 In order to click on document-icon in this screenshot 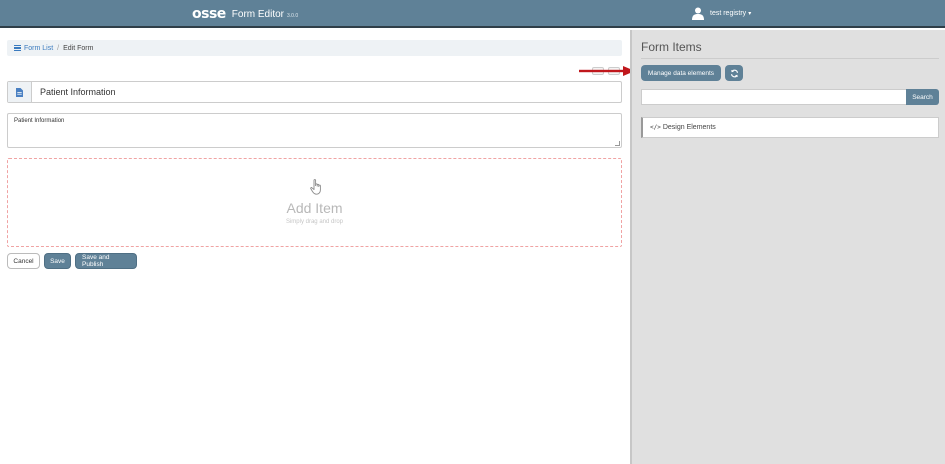, I will do `click(19, 92)`.